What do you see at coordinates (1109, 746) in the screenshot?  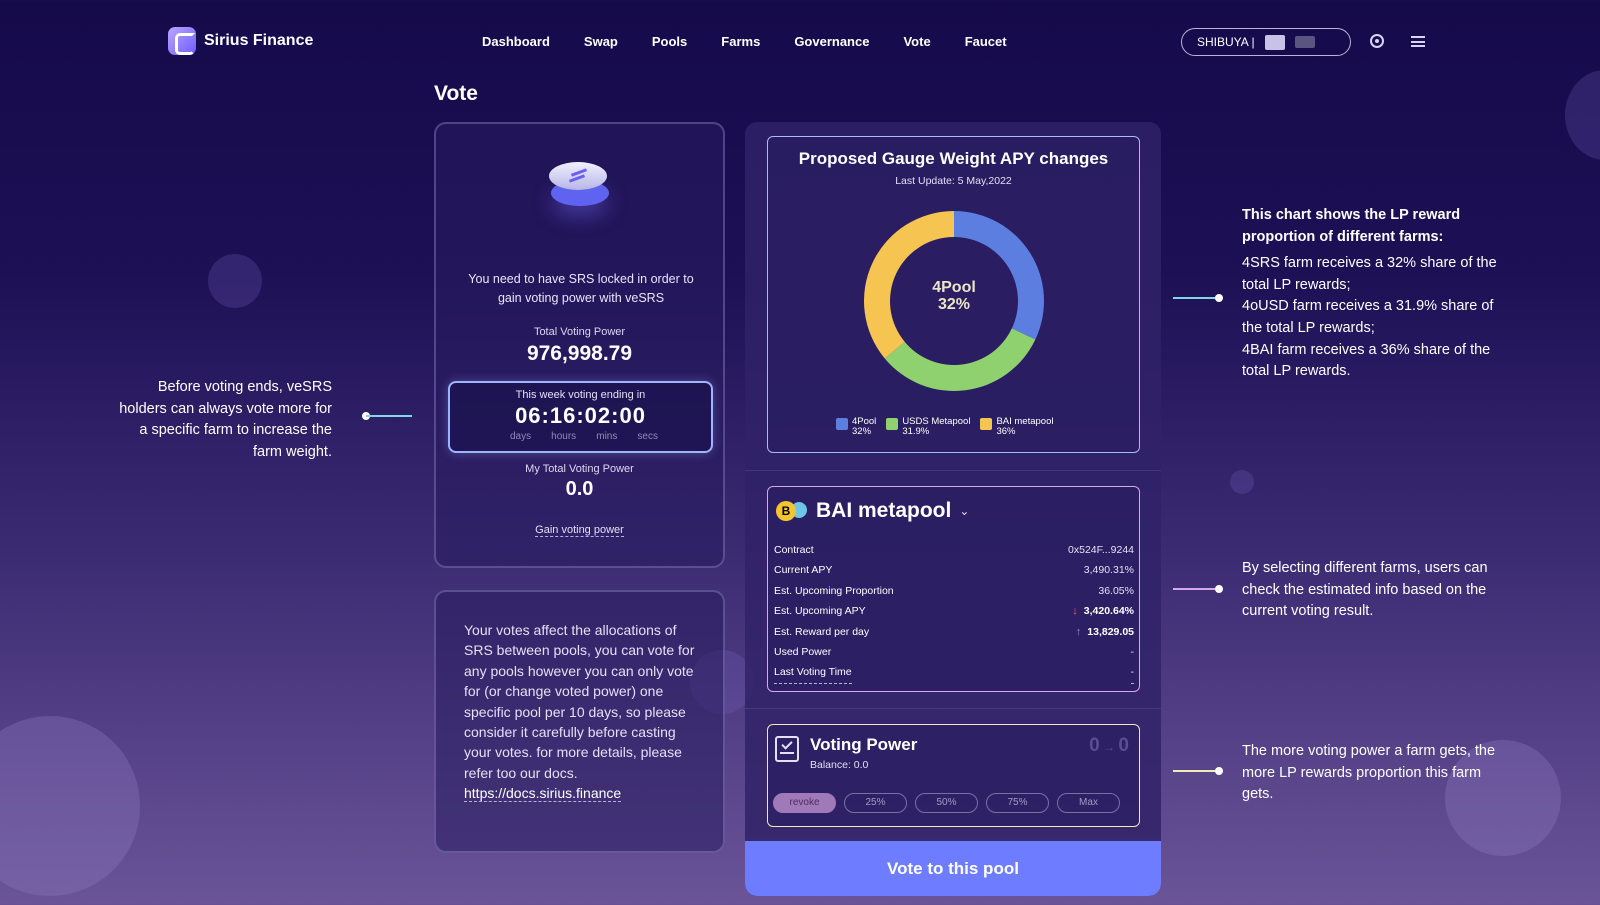 I see `voting-power-change: 0 → 0` at bounding box center [1109, 746].